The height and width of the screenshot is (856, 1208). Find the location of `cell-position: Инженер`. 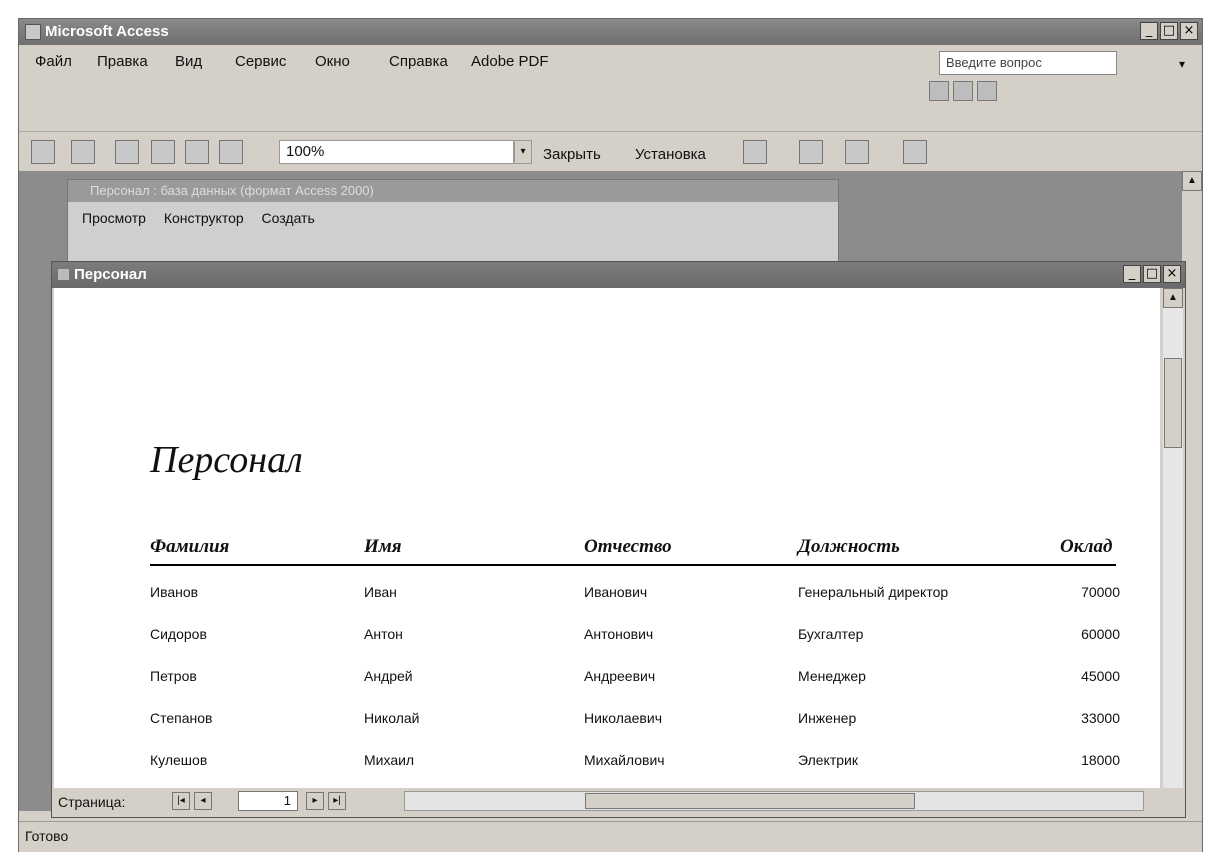

cell-position: Инженер is located at coordinates (827, 718).